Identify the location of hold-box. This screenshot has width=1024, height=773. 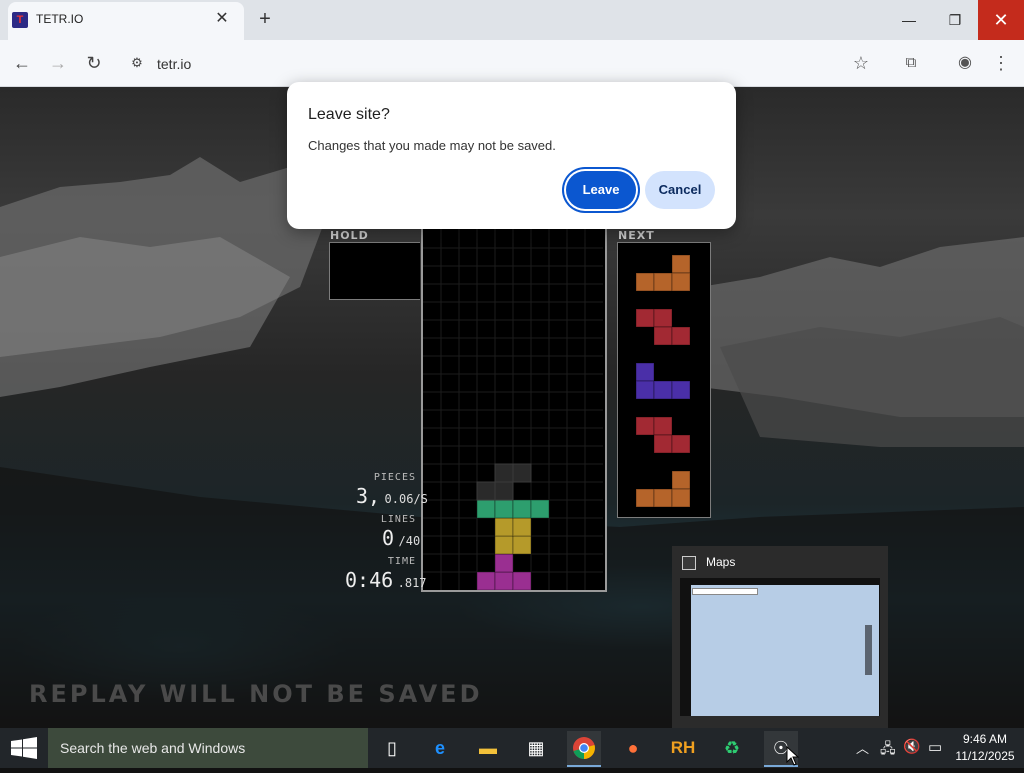
(374, 271).